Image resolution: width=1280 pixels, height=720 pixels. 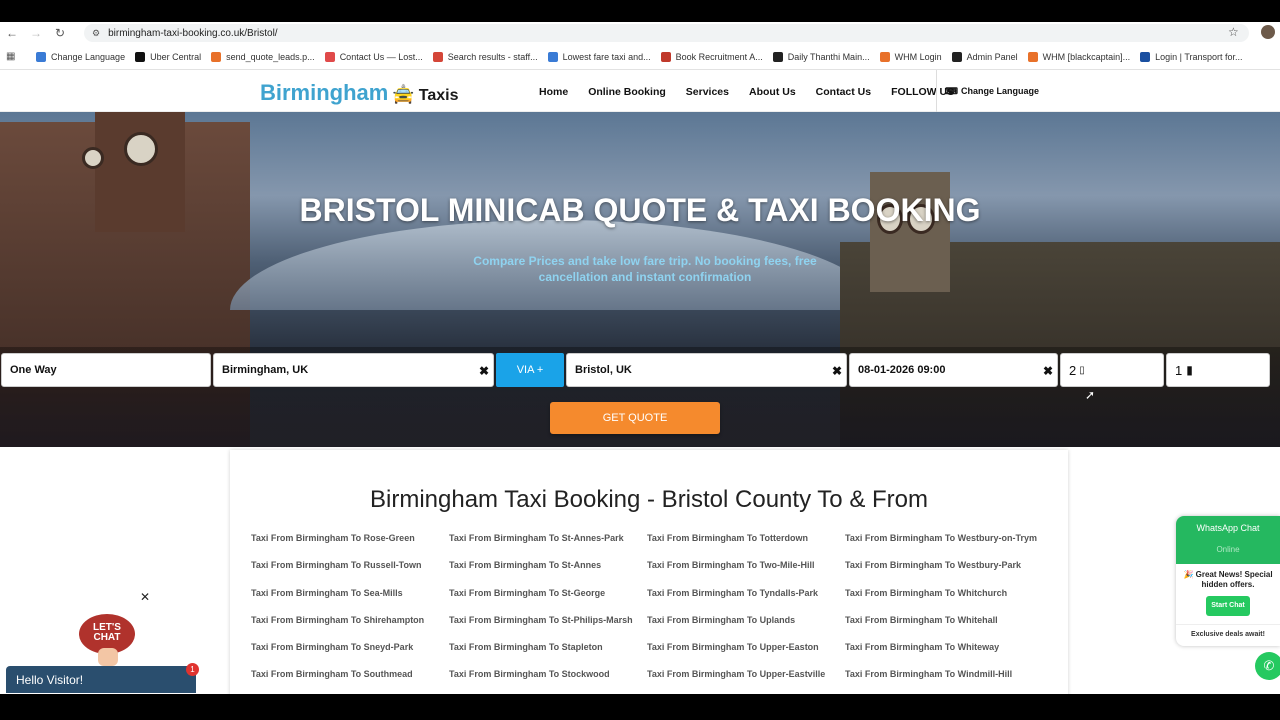 I want to click on bookmark-item: Uber Central, so click(x=168, y=56).